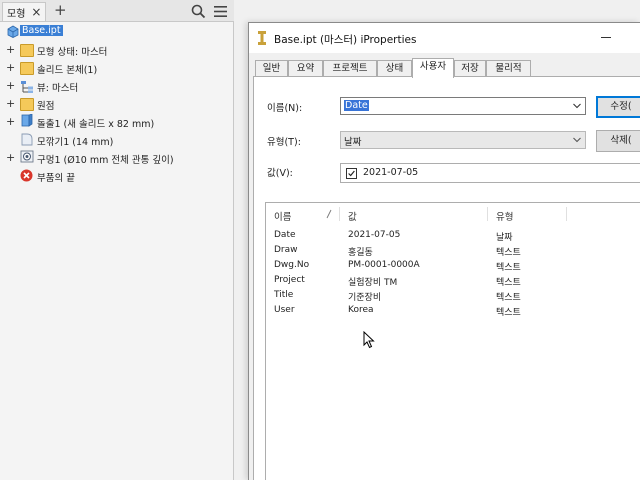 Image resolution: width=640 pixels, height=480 pixels. I want to click on tab-model: 모형 ×, so click(24, 11).